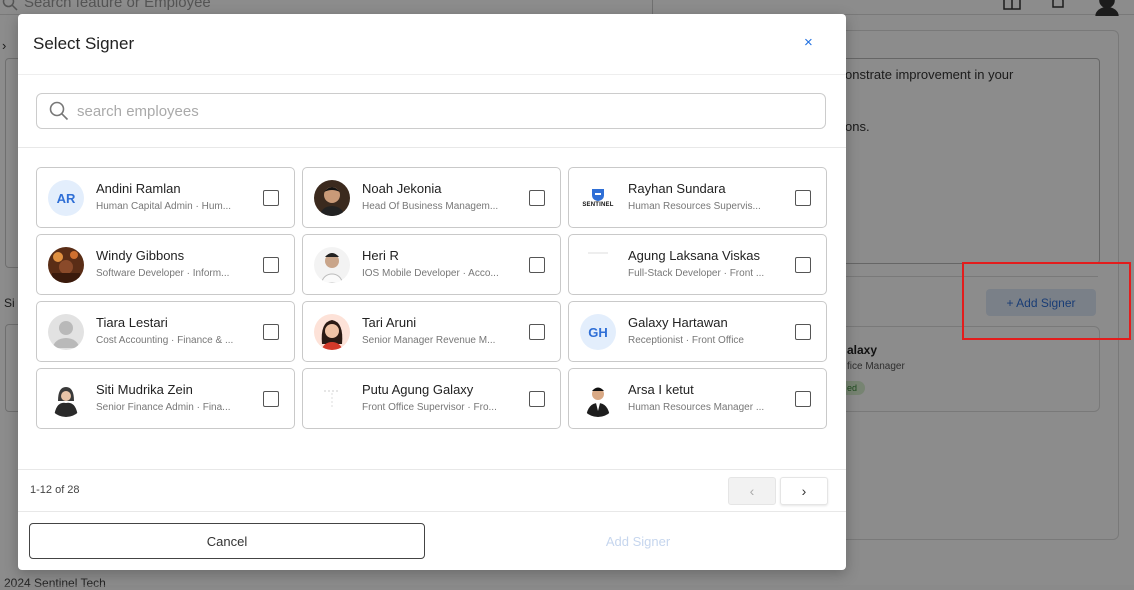 The image size is (1134, 590). What do you see at coordinates (66, 198) in the screenshot?
I see `avatar: AR` at bounding box center [66, 198].